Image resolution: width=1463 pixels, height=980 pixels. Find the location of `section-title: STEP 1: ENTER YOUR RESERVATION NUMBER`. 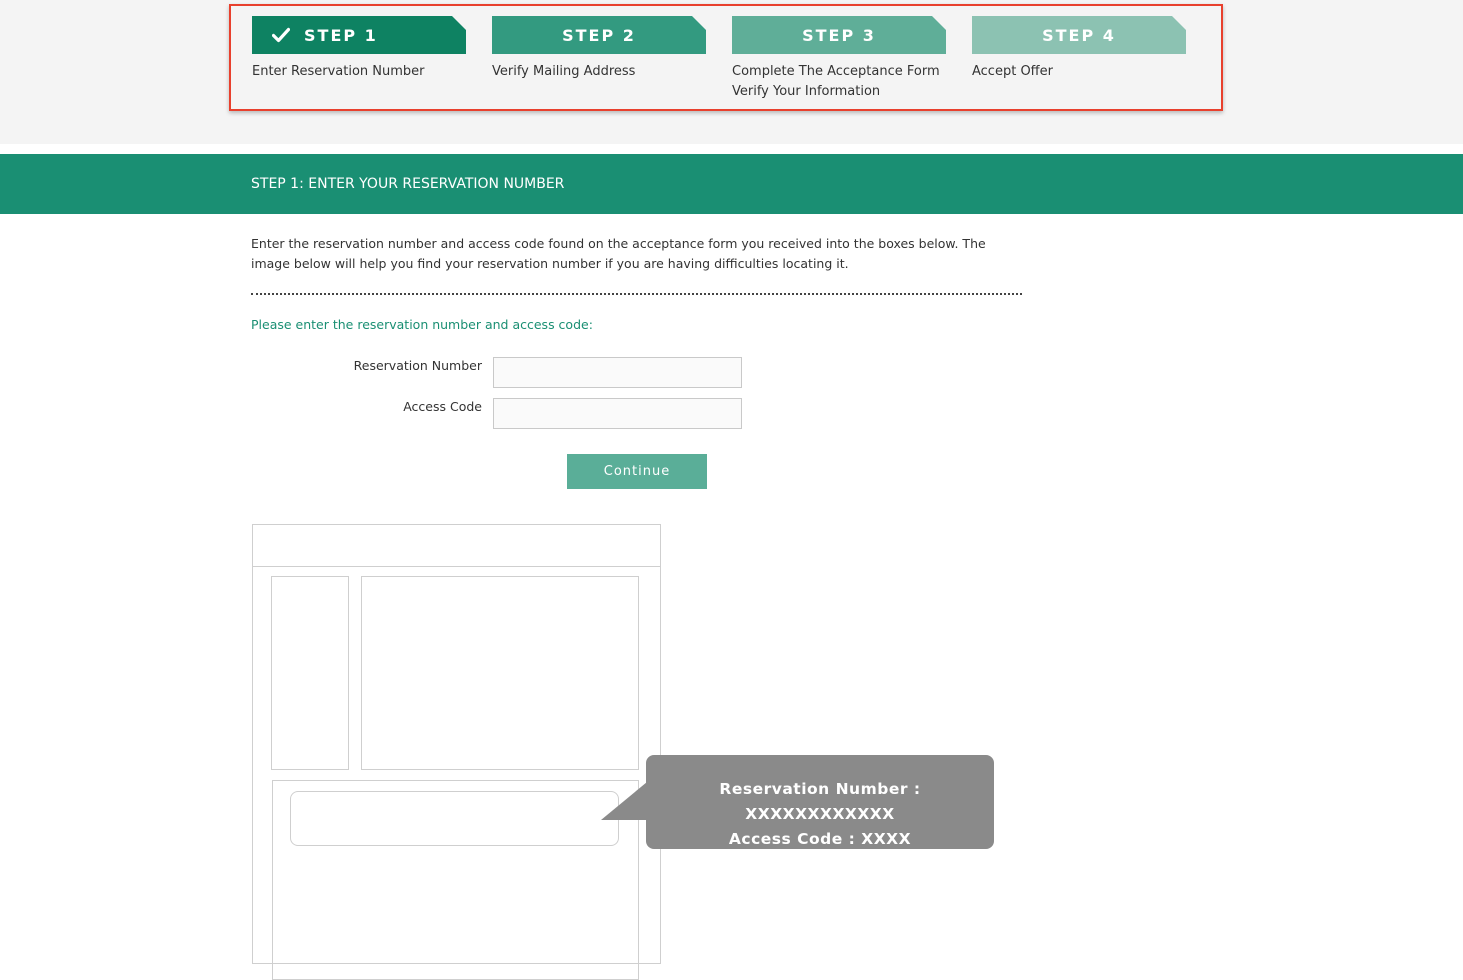

section-title: STEP 1: ENTER YOUR RESERVATION NUMBER is located at coordinates (408, 184).